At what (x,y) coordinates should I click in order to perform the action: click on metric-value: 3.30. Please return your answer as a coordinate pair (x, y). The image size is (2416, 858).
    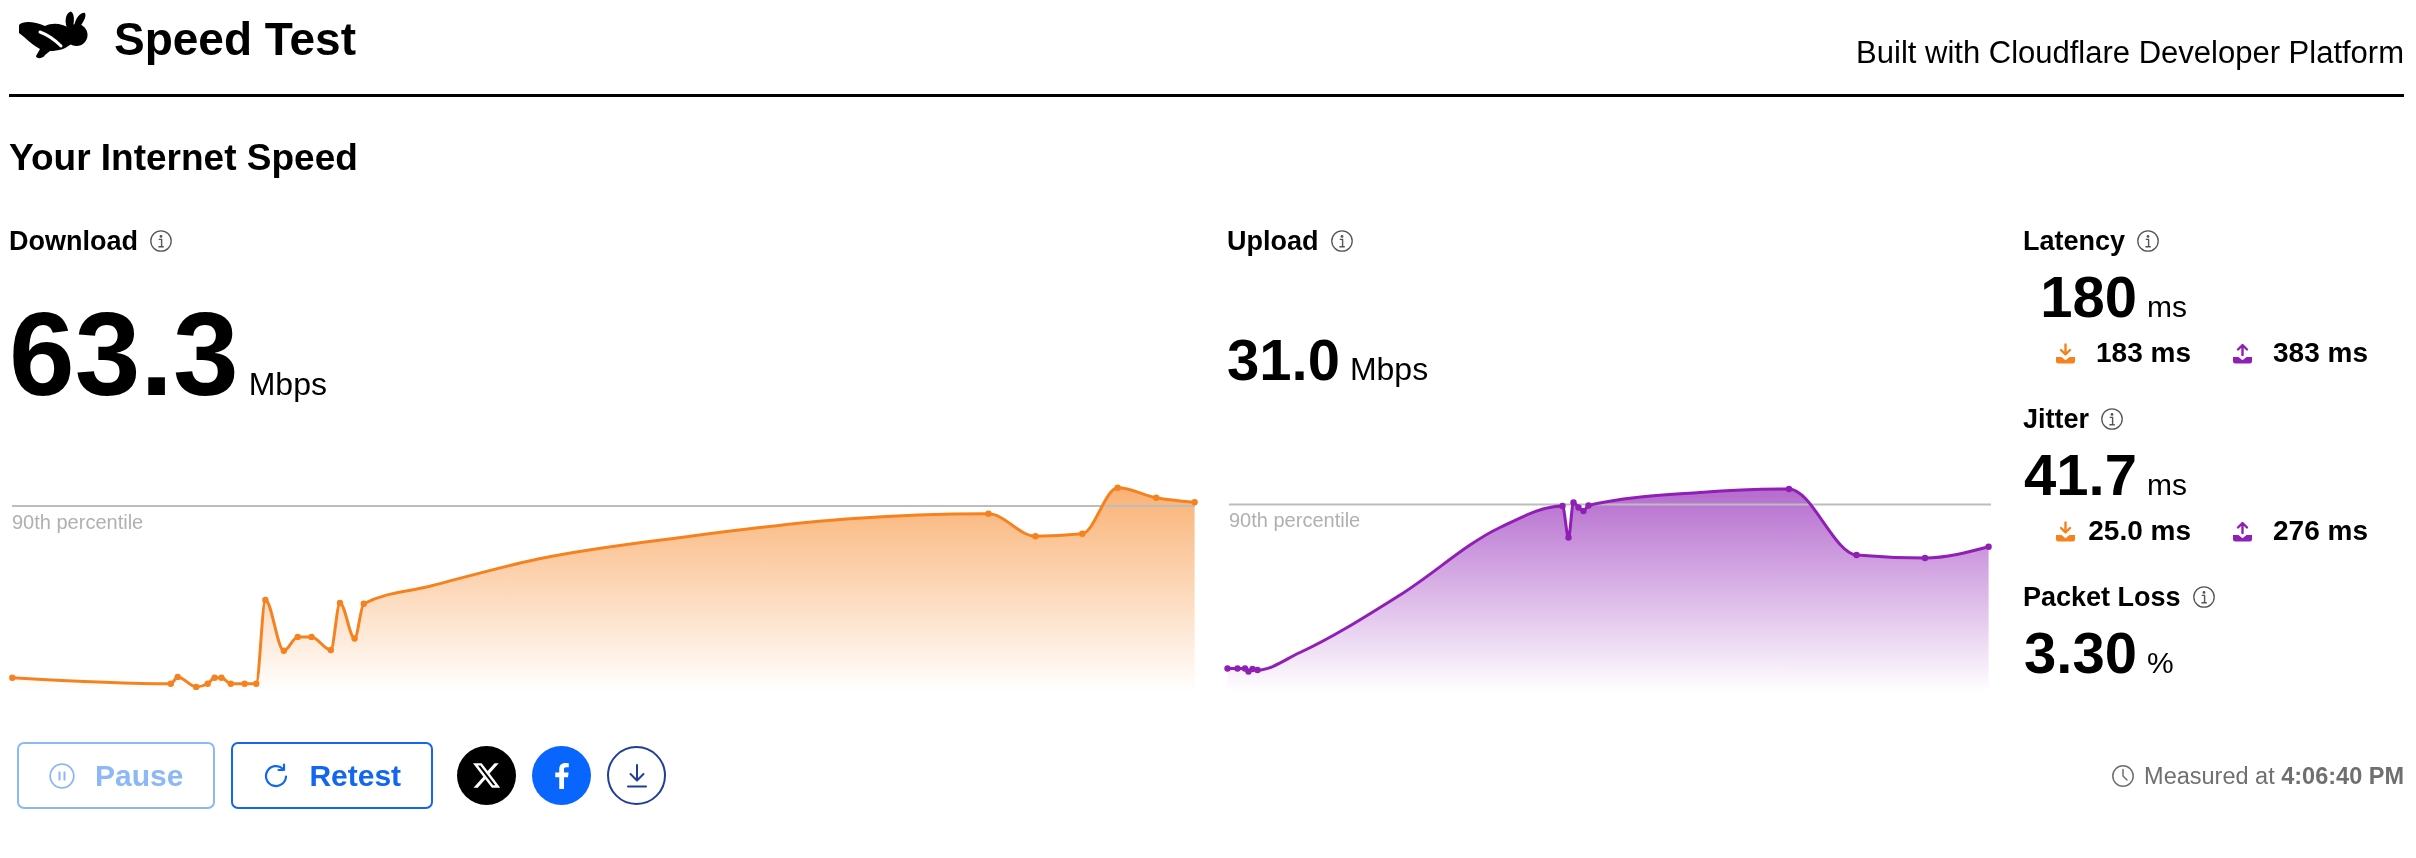
    Looking at the image, I should click on (2080, 653).